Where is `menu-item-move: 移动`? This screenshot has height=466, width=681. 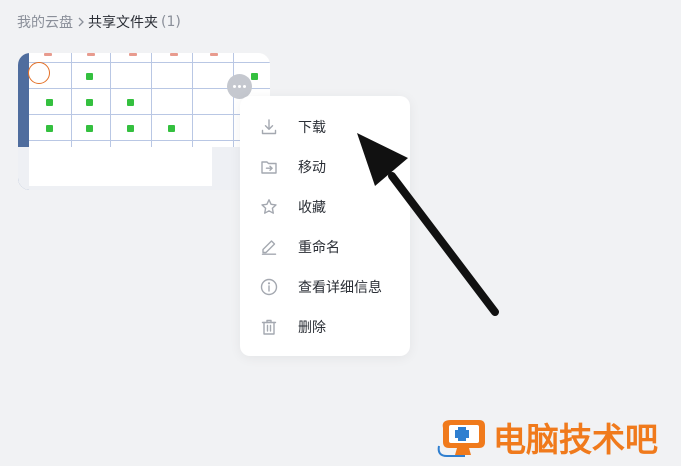 menu-item-move: 移动 is located at coordinates (325, 167).